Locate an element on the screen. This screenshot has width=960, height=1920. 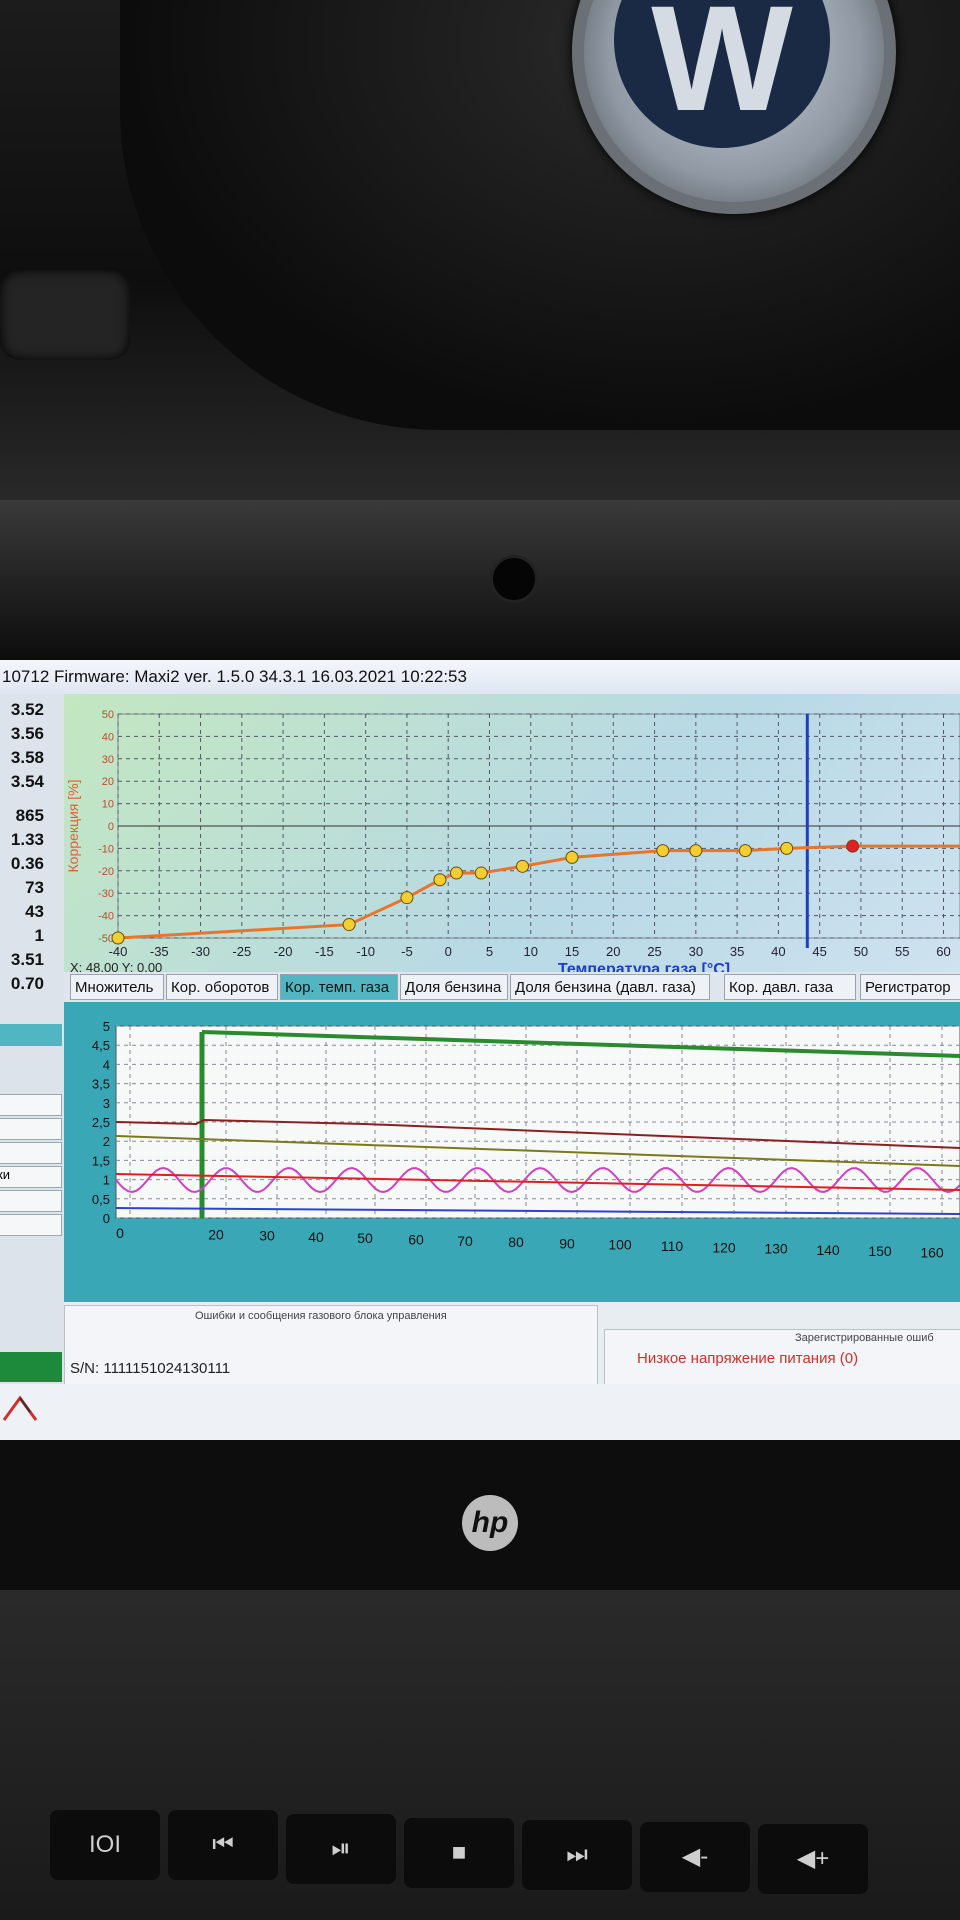
correction-line is located at coordinates (538, 892).